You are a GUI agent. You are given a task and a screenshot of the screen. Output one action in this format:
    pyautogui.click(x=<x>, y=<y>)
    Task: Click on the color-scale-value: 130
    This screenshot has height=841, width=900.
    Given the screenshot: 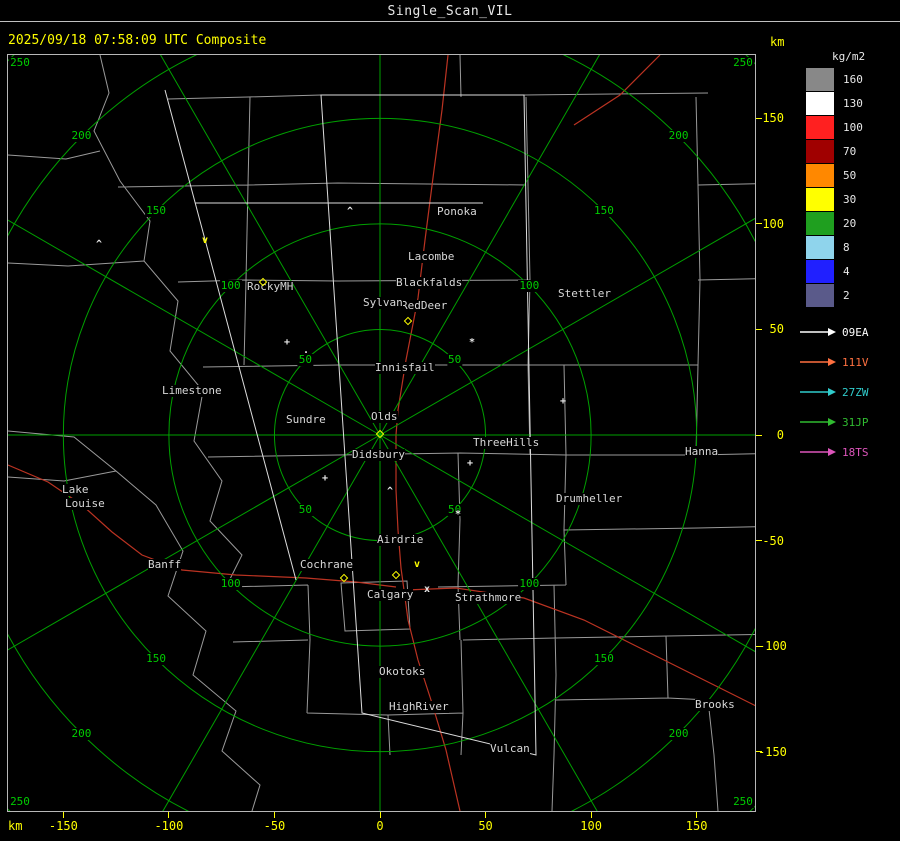 What is the action you would take?
    pyautogui.click(x=853, y=103)
    